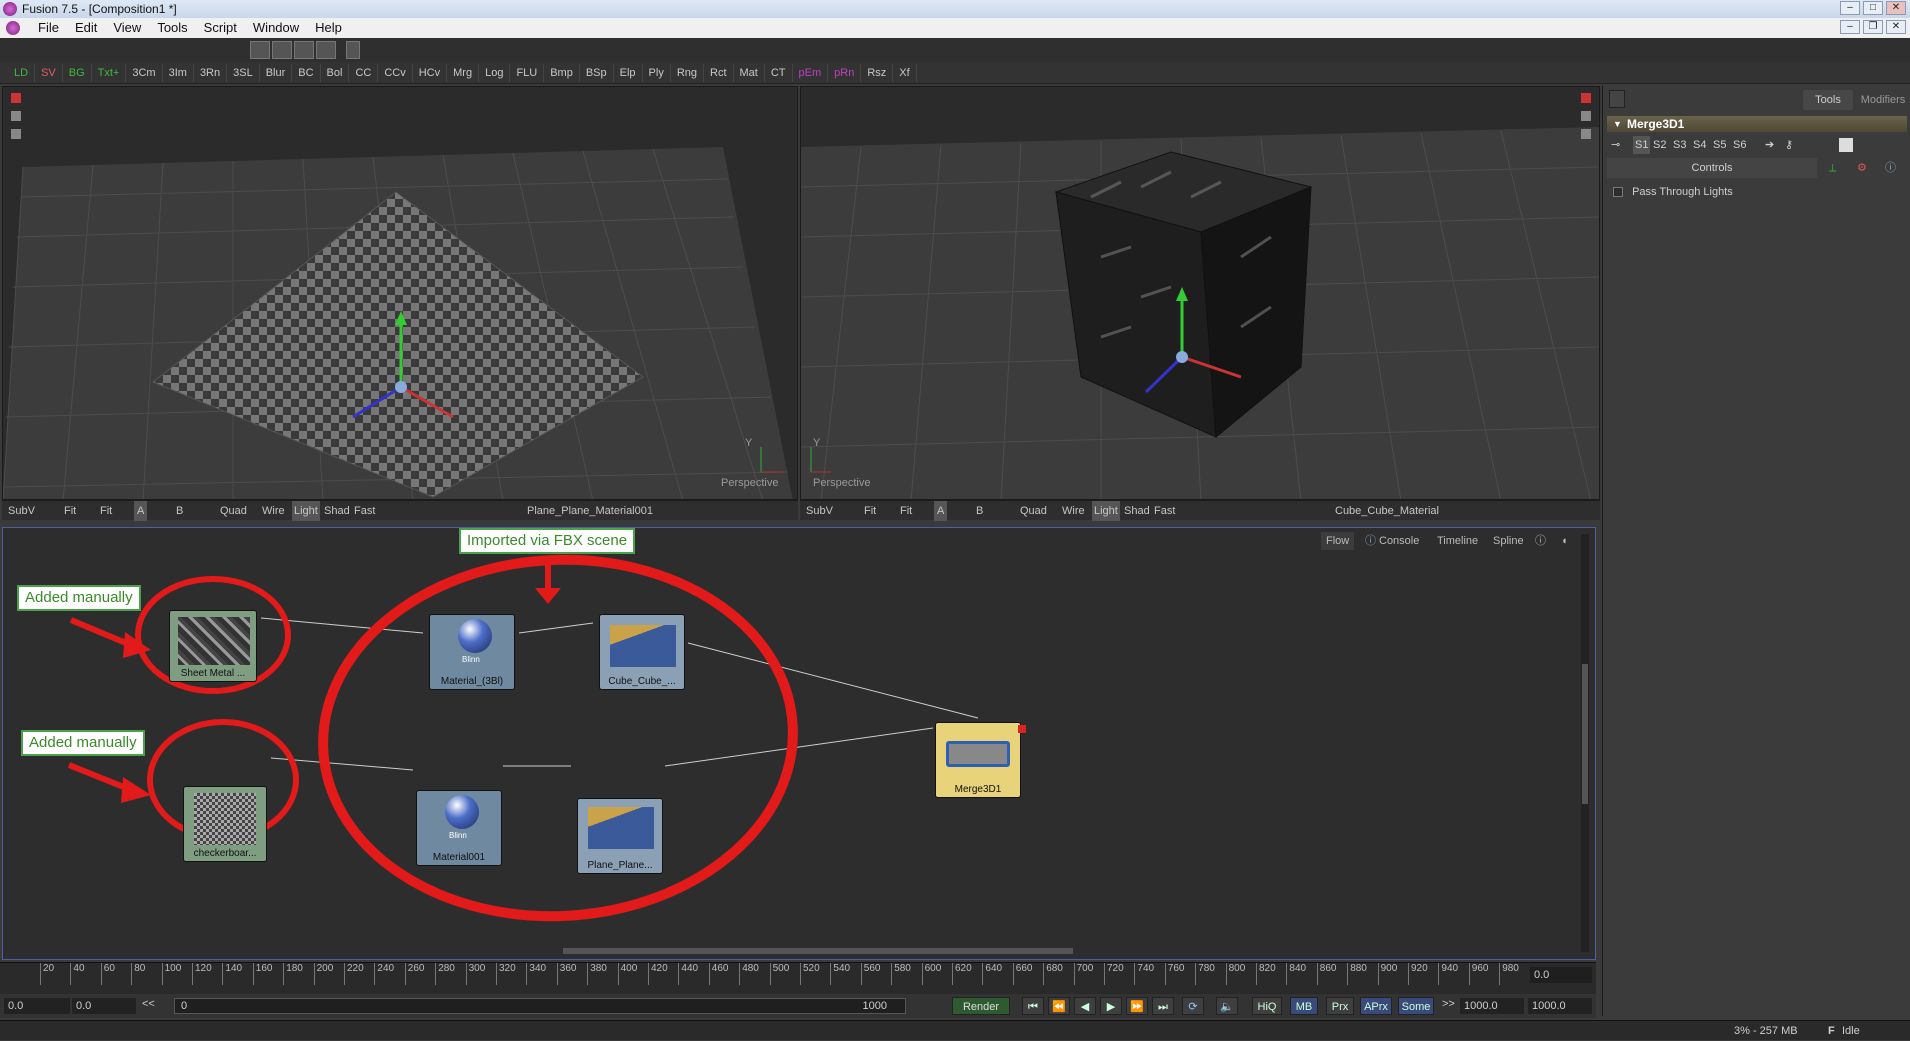 The image size is (1910, 1041). I want to click on pin-icon: ⊸, so click(1615, 145).